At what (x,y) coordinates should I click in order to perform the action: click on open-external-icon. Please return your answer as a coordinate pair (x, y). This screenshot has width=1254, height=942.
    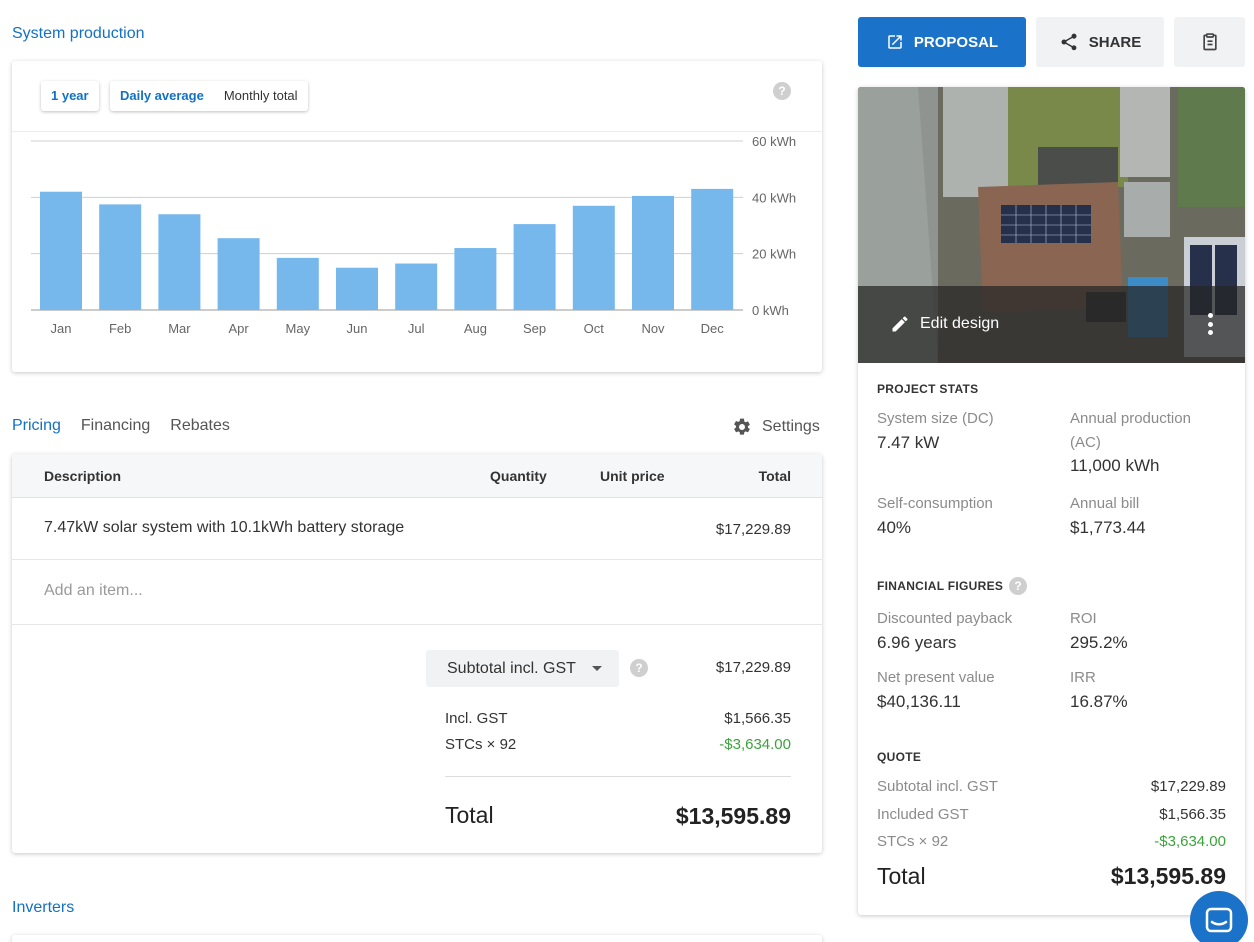
    Looking at the image, I should click on (895, 42).